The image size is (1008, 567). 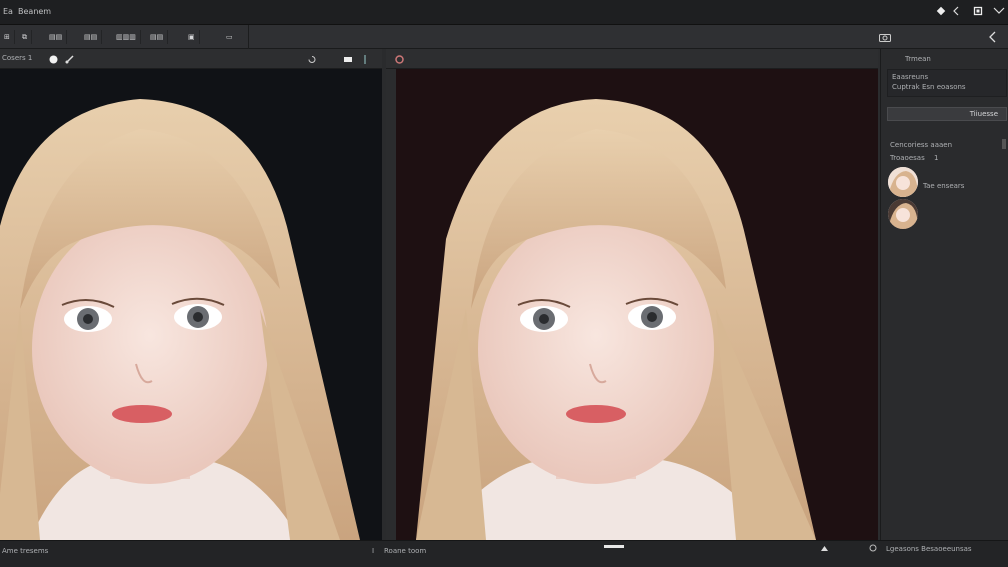 What do you see at coordinates (373, 551) in the screenshot?
I see `left-status-marker: I` at bounding box center [373, 551].